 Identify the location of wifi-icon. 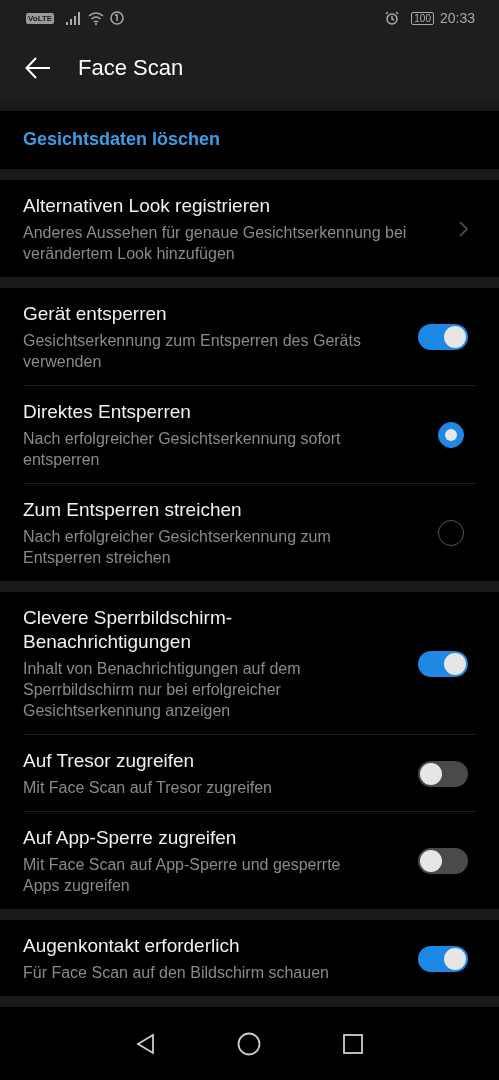
(96, 18).